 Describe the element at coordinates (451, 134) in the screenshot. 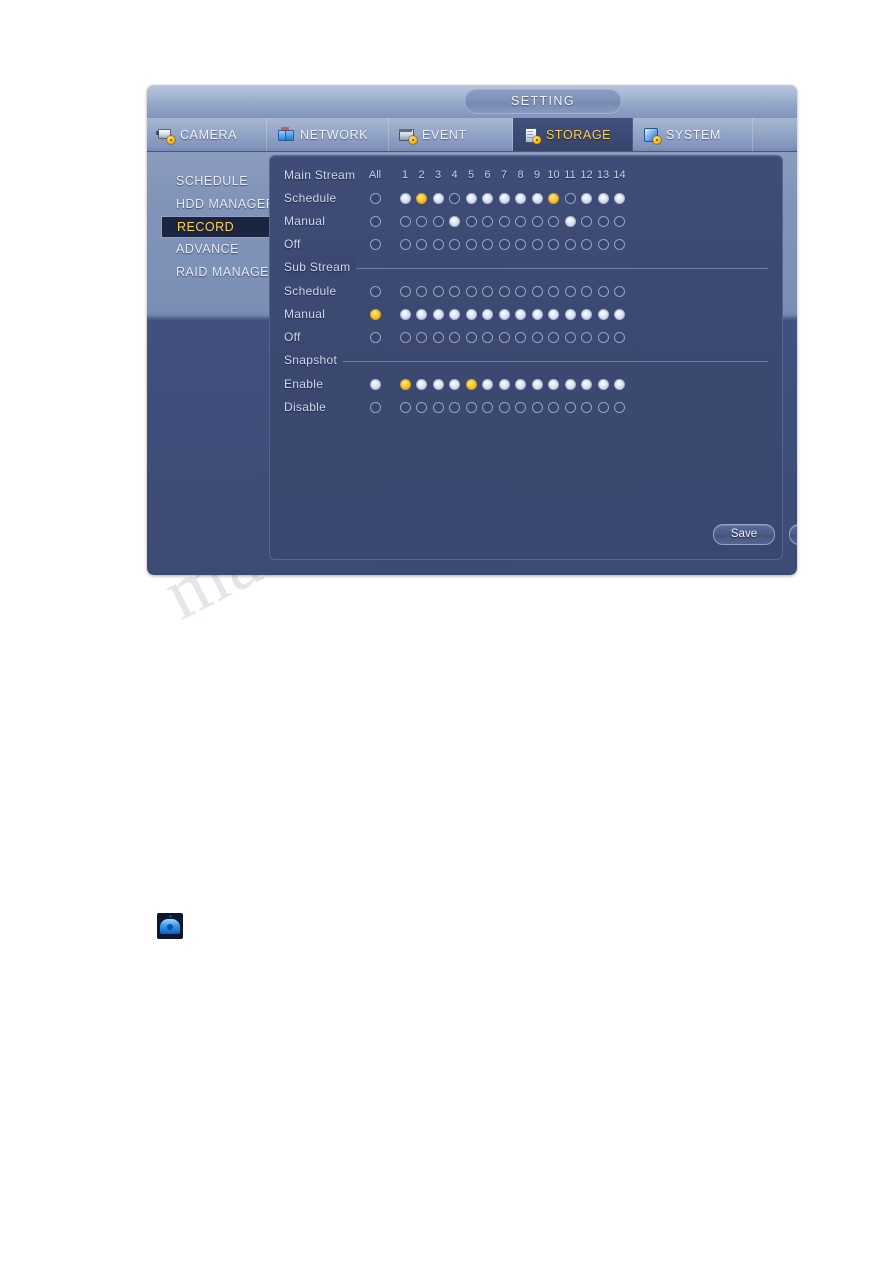

I see `tab-event: EVENT` at that location.